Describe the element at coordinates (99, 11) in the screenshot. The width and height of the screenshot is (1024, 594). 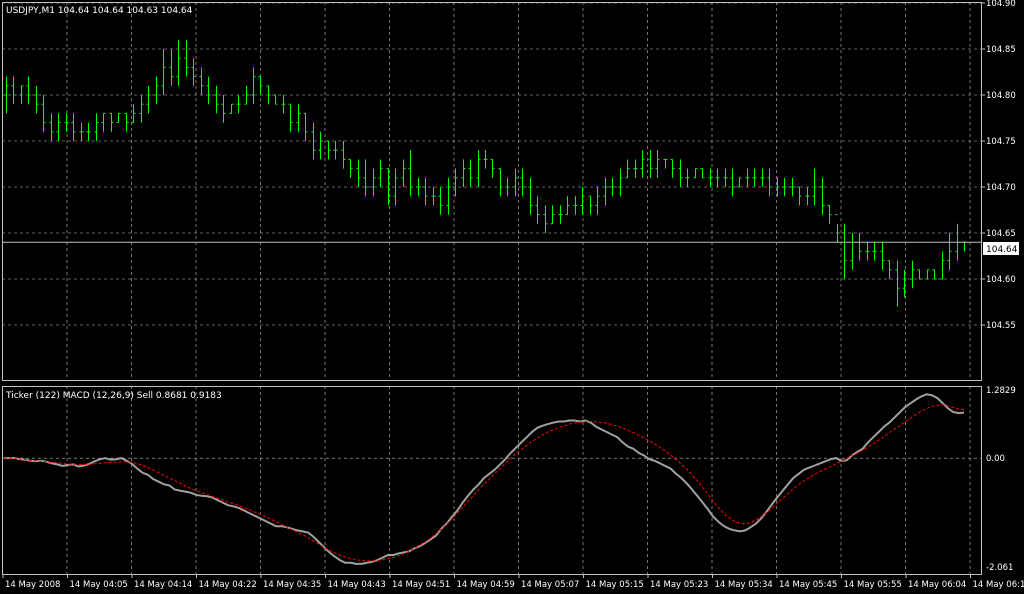
I see `main-chart-title: USDJPY,M1 104.64 104.64 104.63 104.64` at that location.